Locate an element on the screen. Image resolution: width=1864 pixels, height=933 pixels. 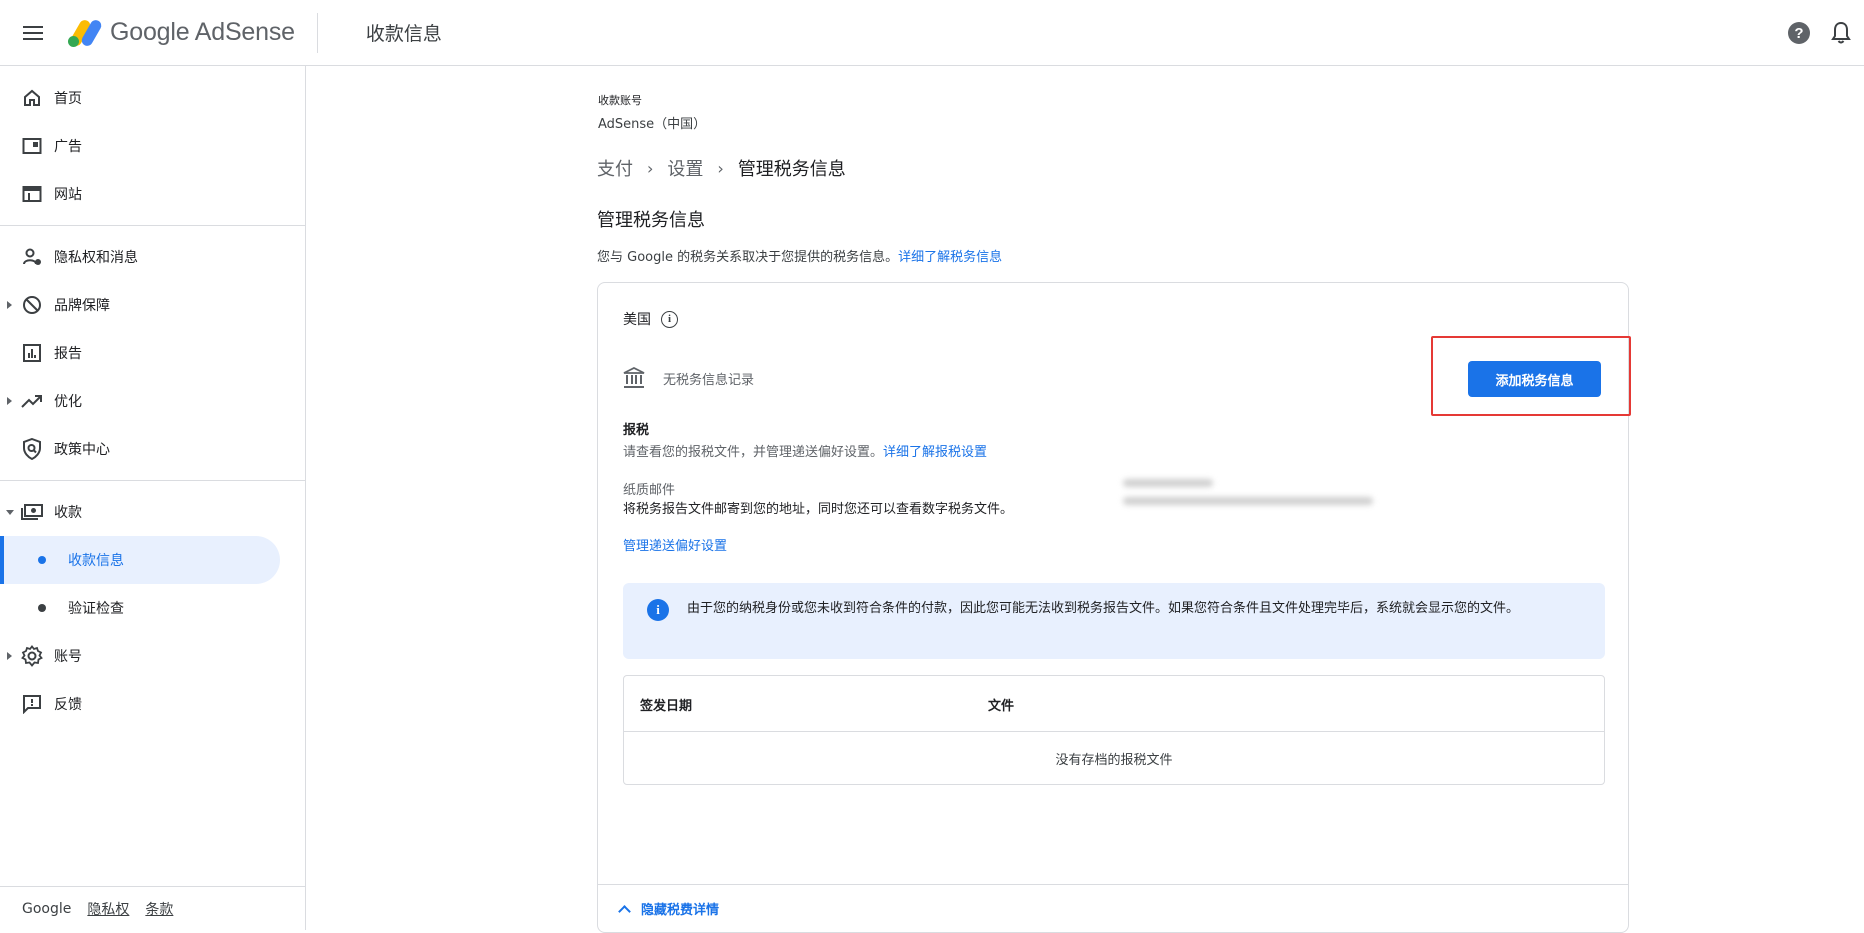
redacted-address is located at coordinates (1253, 500).